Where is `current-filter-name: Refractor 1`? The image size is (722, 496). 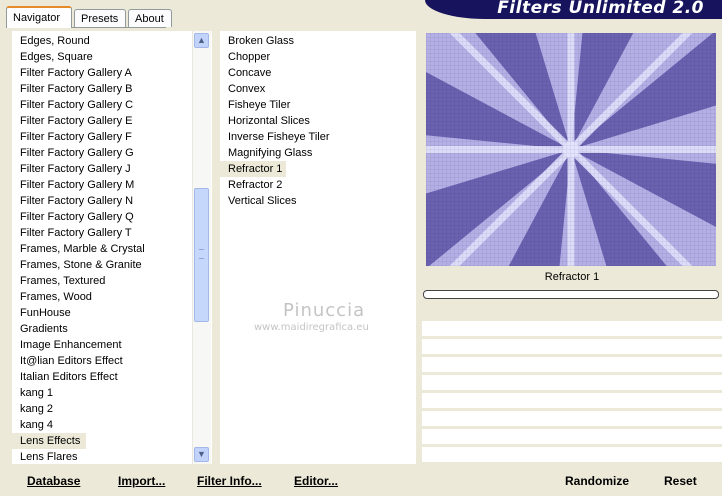
current-filter-name: Refractor 1 is located at coordinates (572, 277).